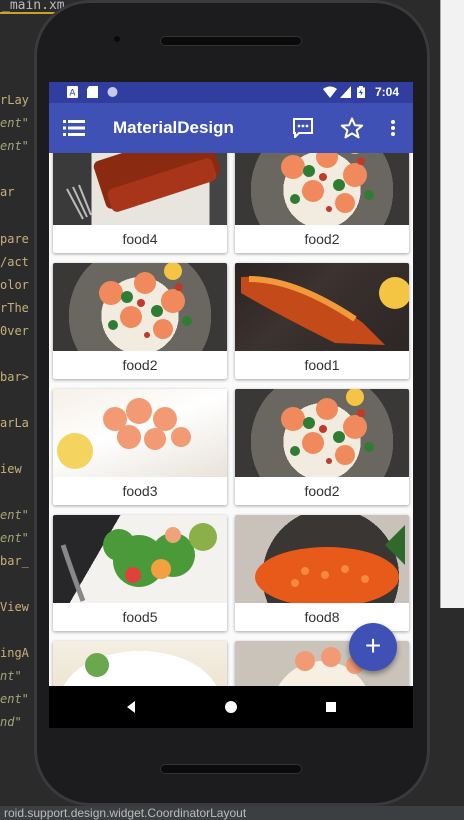  Describe the element at coordinates (74, 128) in the screenshot. I see `list-menu-icon` at that location.